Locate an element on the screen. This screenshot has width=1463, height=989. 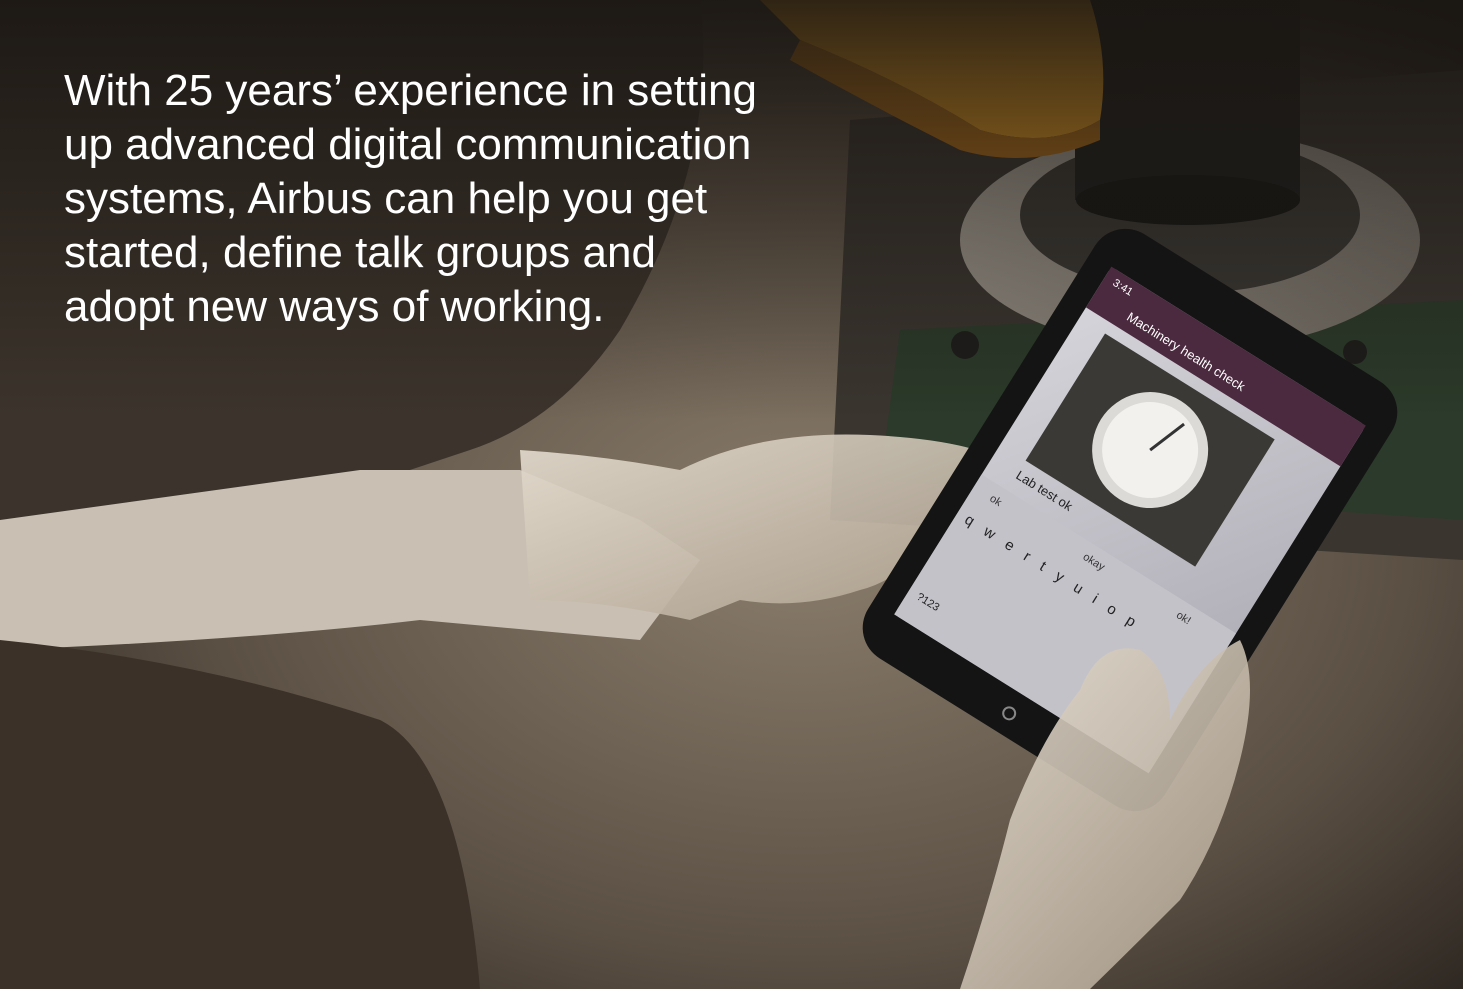
caption-line: With 25 years’ experience in setting is located at coordinates (410, 90).